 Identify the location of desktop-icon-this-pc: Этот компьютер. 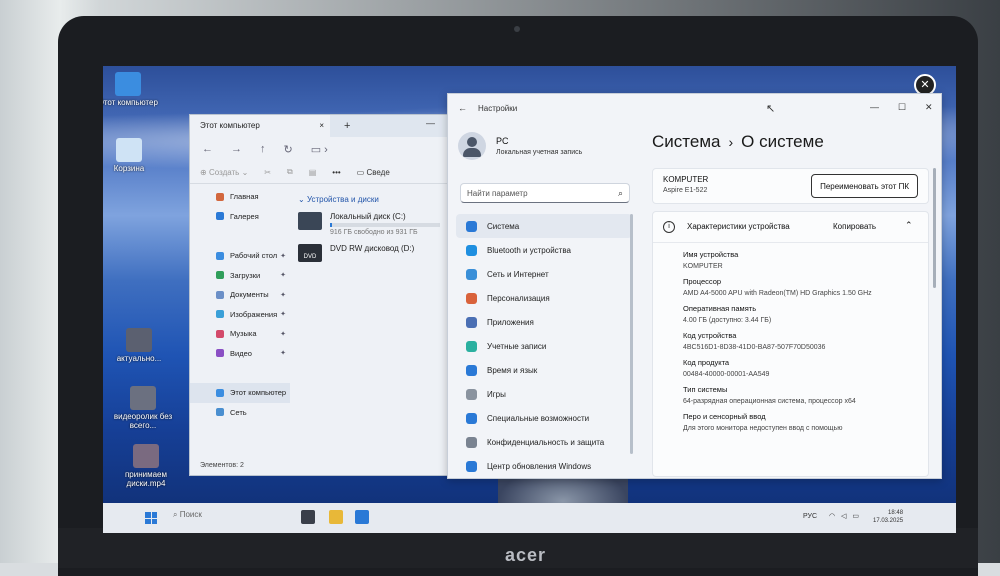
(131, 89).